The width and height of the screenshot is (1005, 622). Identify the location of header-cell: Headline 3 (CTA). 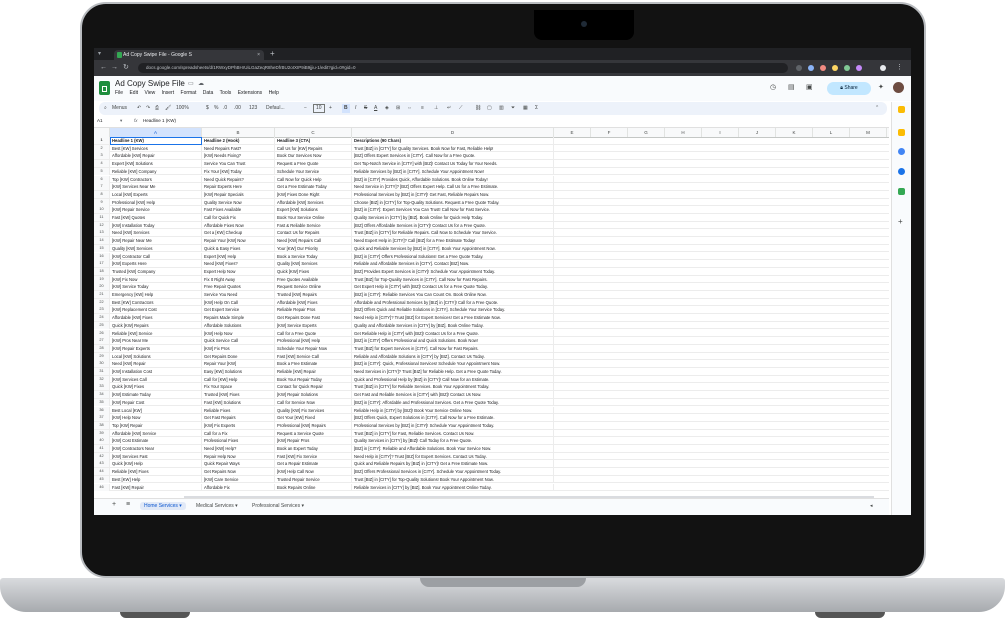
(313, 140).